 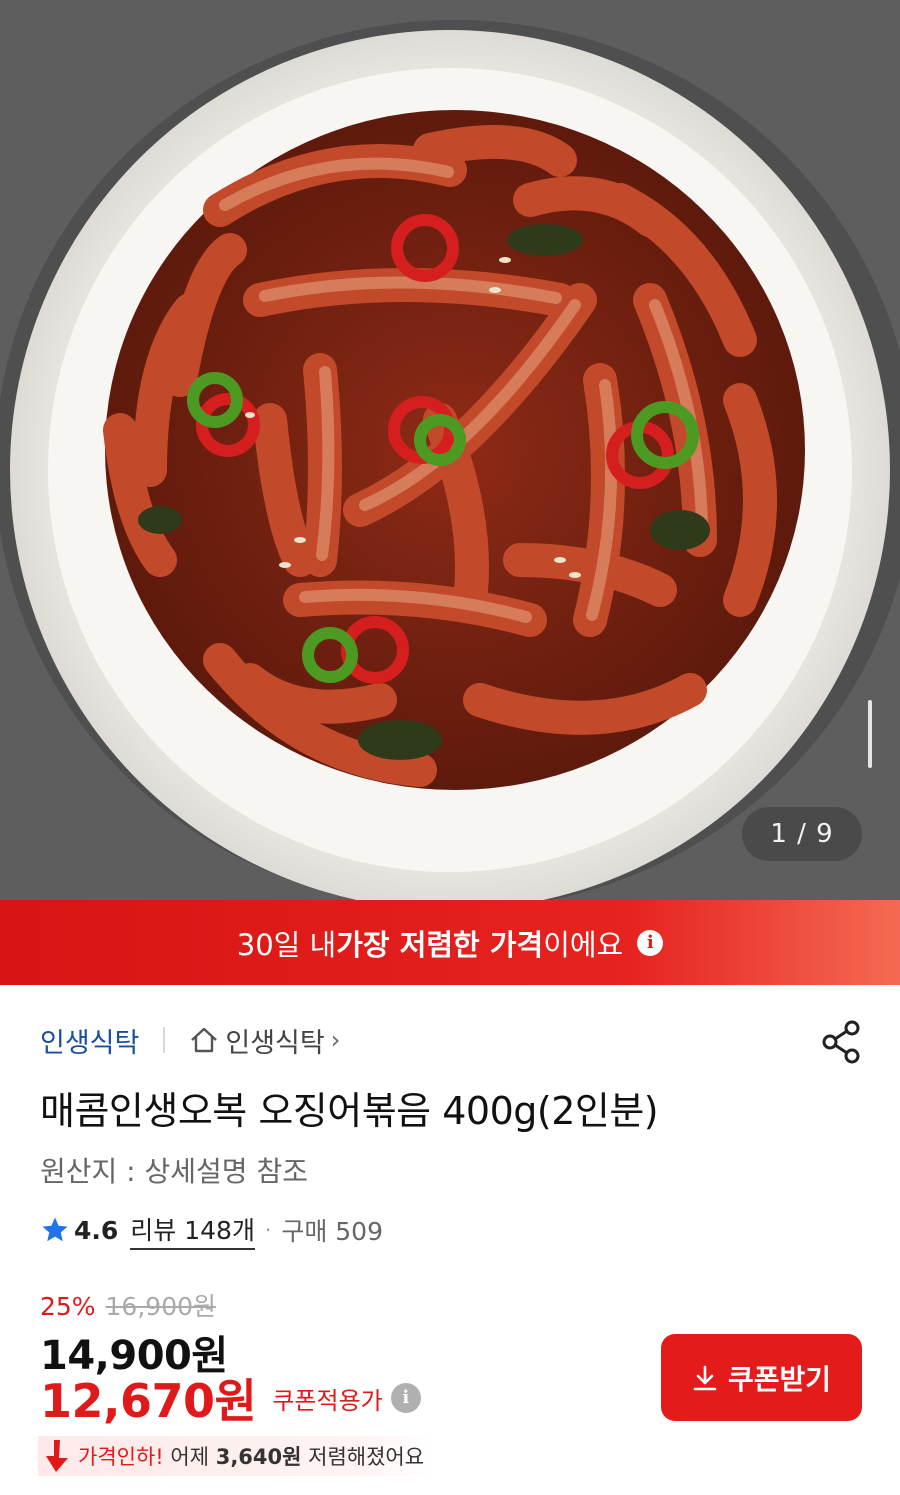 What do you see at coordinates (349, 1111) in the screenshot?
I see `product-title: 매콤인생오복 오징어볶음 400g(2인분)` at bounding box center [349, 1111].